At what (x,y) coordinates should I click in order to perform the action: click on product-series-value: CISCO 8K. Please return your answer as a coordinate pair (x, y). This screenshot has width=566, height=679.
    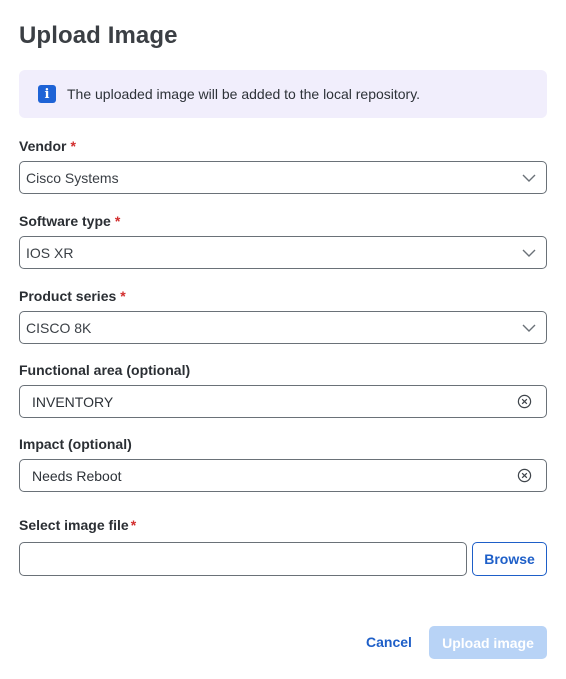
    Looking at the image, I should click on (59, 327).